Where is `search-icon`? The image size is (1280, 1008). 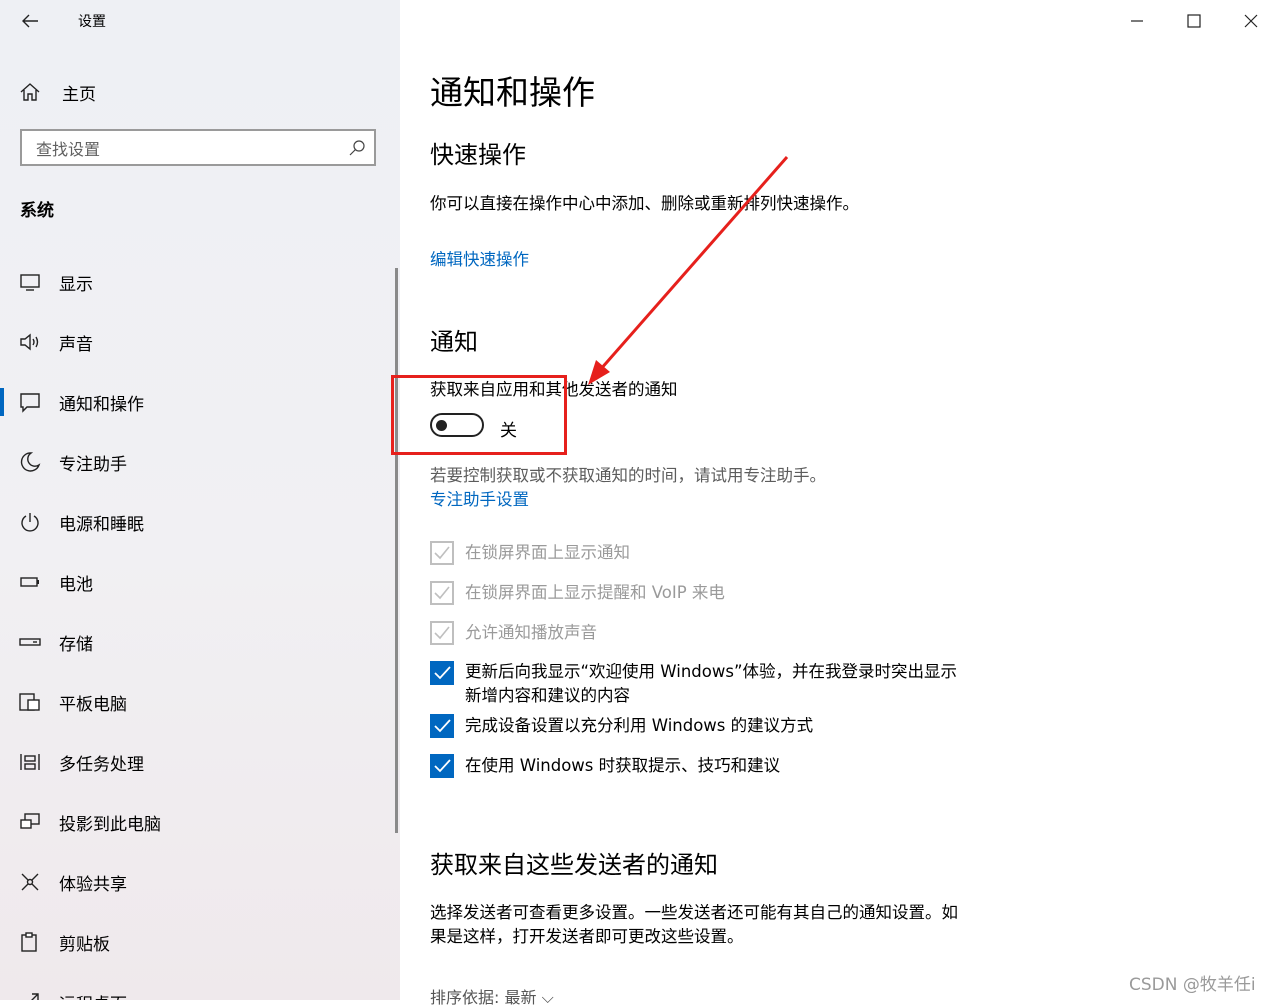 search-icon is located at coordinates (357, 148).